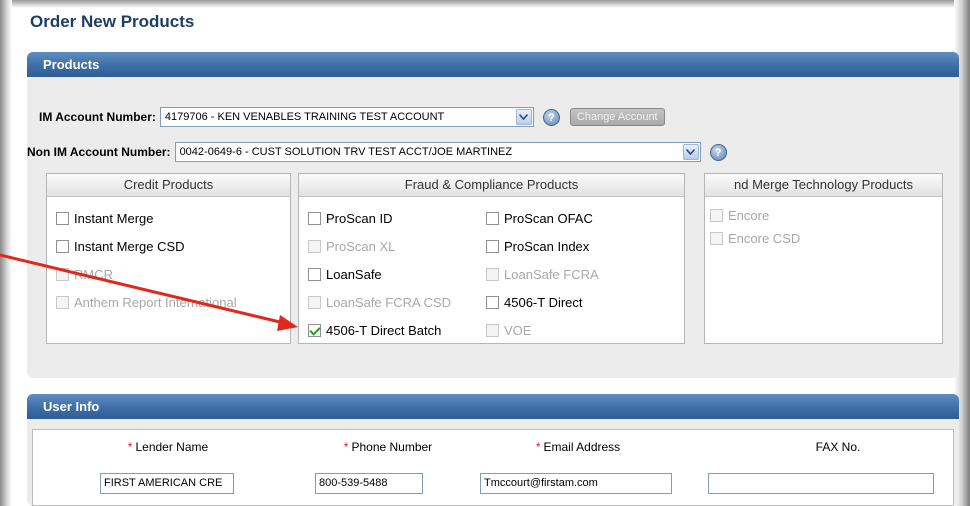  I want to click on arrow-head, so click(287, 323).